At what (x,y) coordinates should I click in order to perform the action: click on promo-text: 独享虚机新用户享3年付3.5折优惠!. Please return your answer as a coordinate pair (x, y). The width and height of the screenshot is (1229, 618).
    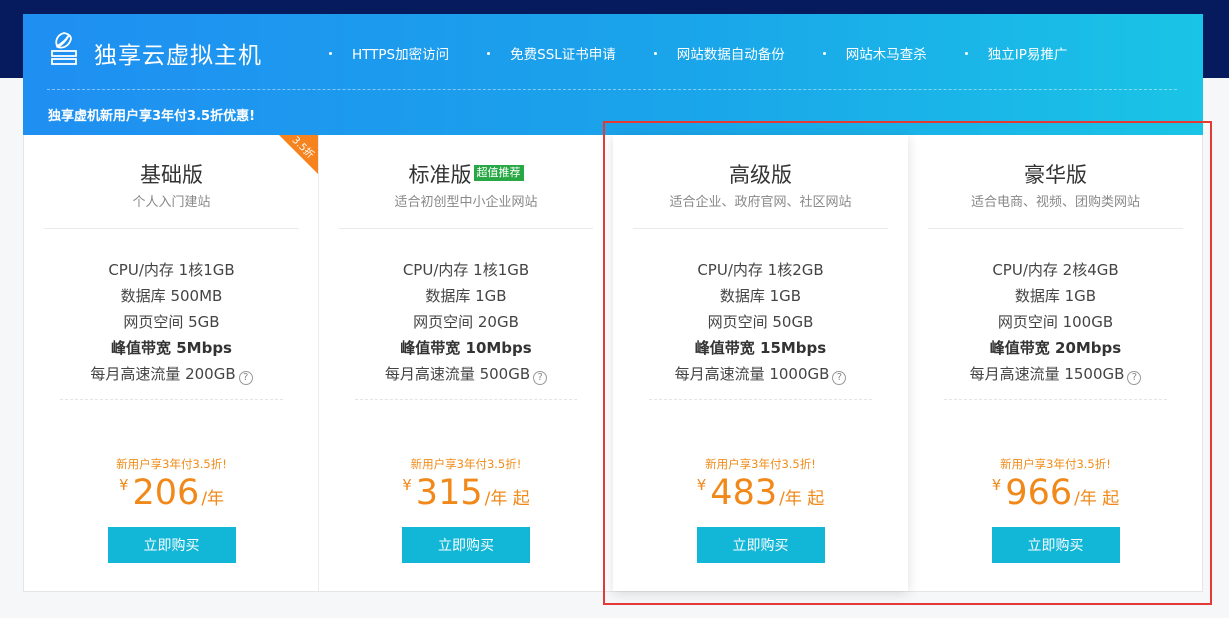
    Looking at the image, I should click on (152, 116).